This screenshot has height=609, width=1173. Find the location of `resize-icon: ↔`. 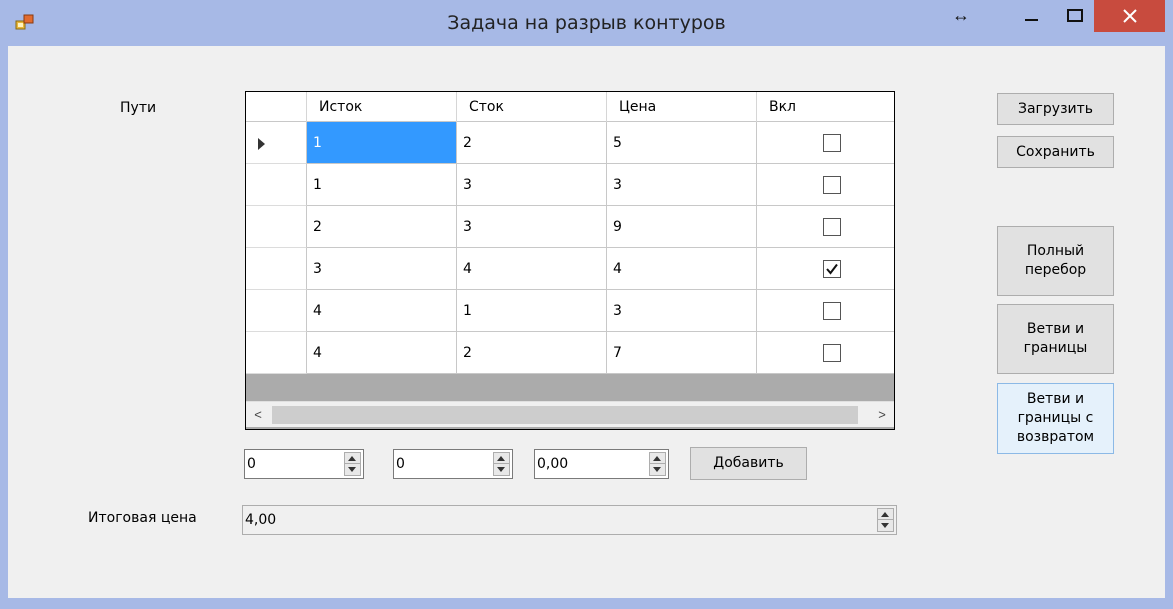

resize-icon: ↔ is located at coordinates (961, 16).